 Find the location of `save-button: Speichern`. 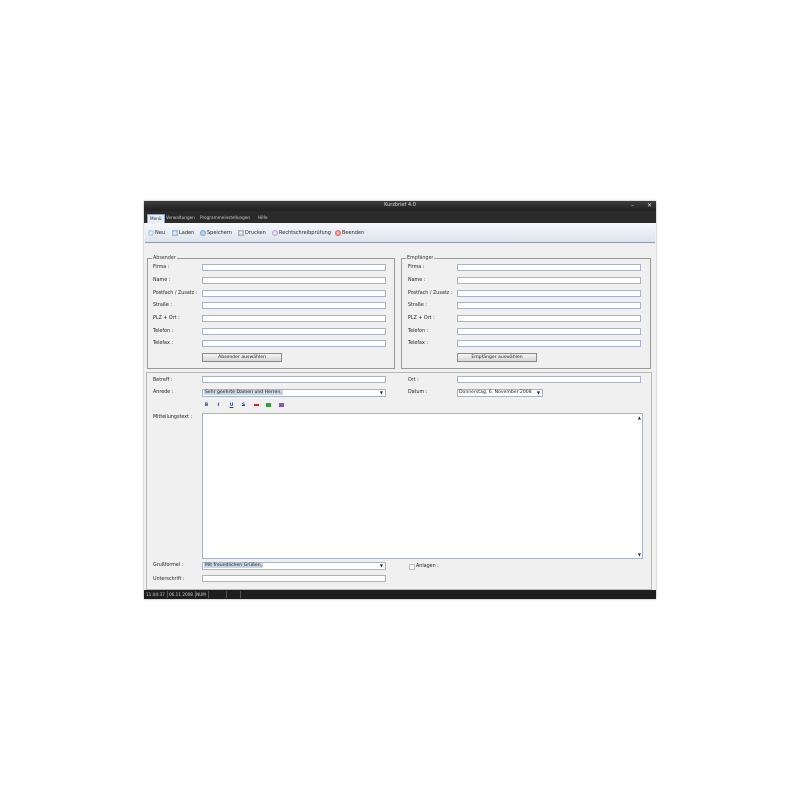

save-button: Speichern is located at coordinates (216, 232).